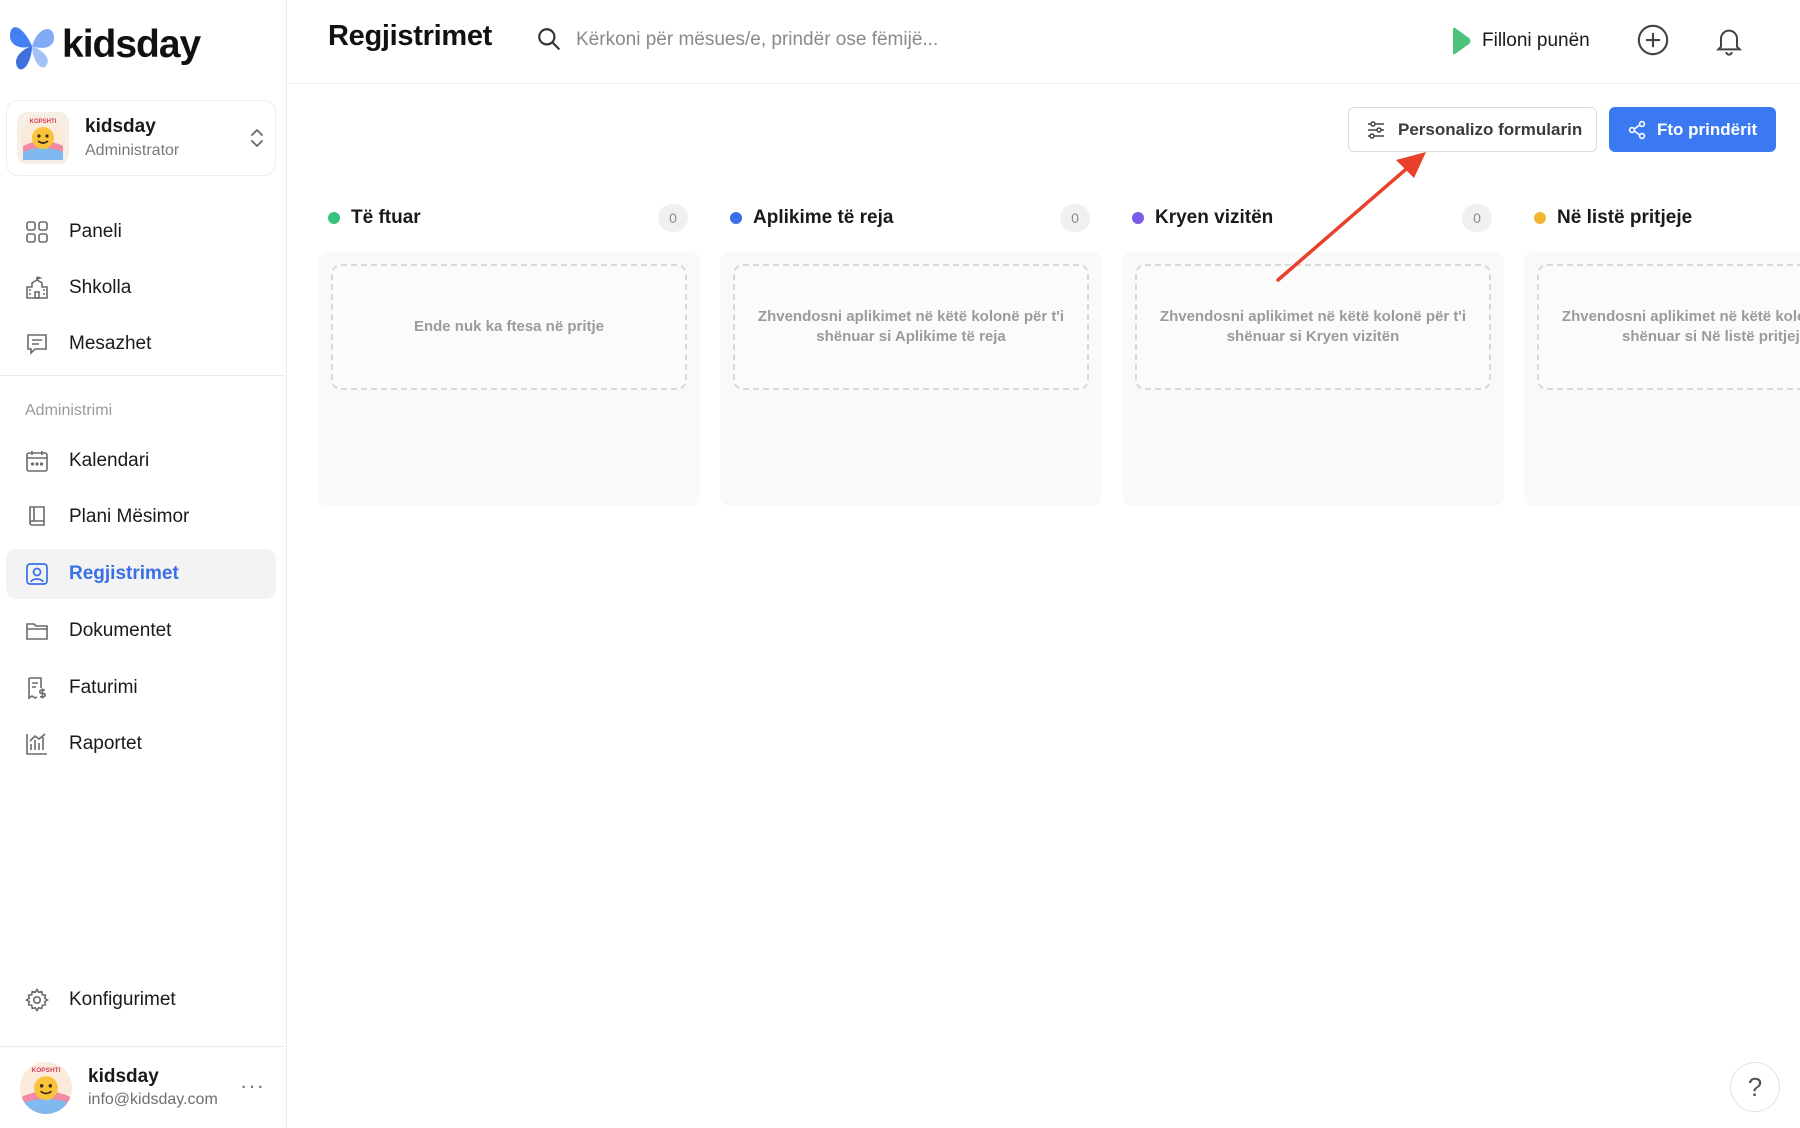  I want to click on bell-icon, so click(1729, 42).